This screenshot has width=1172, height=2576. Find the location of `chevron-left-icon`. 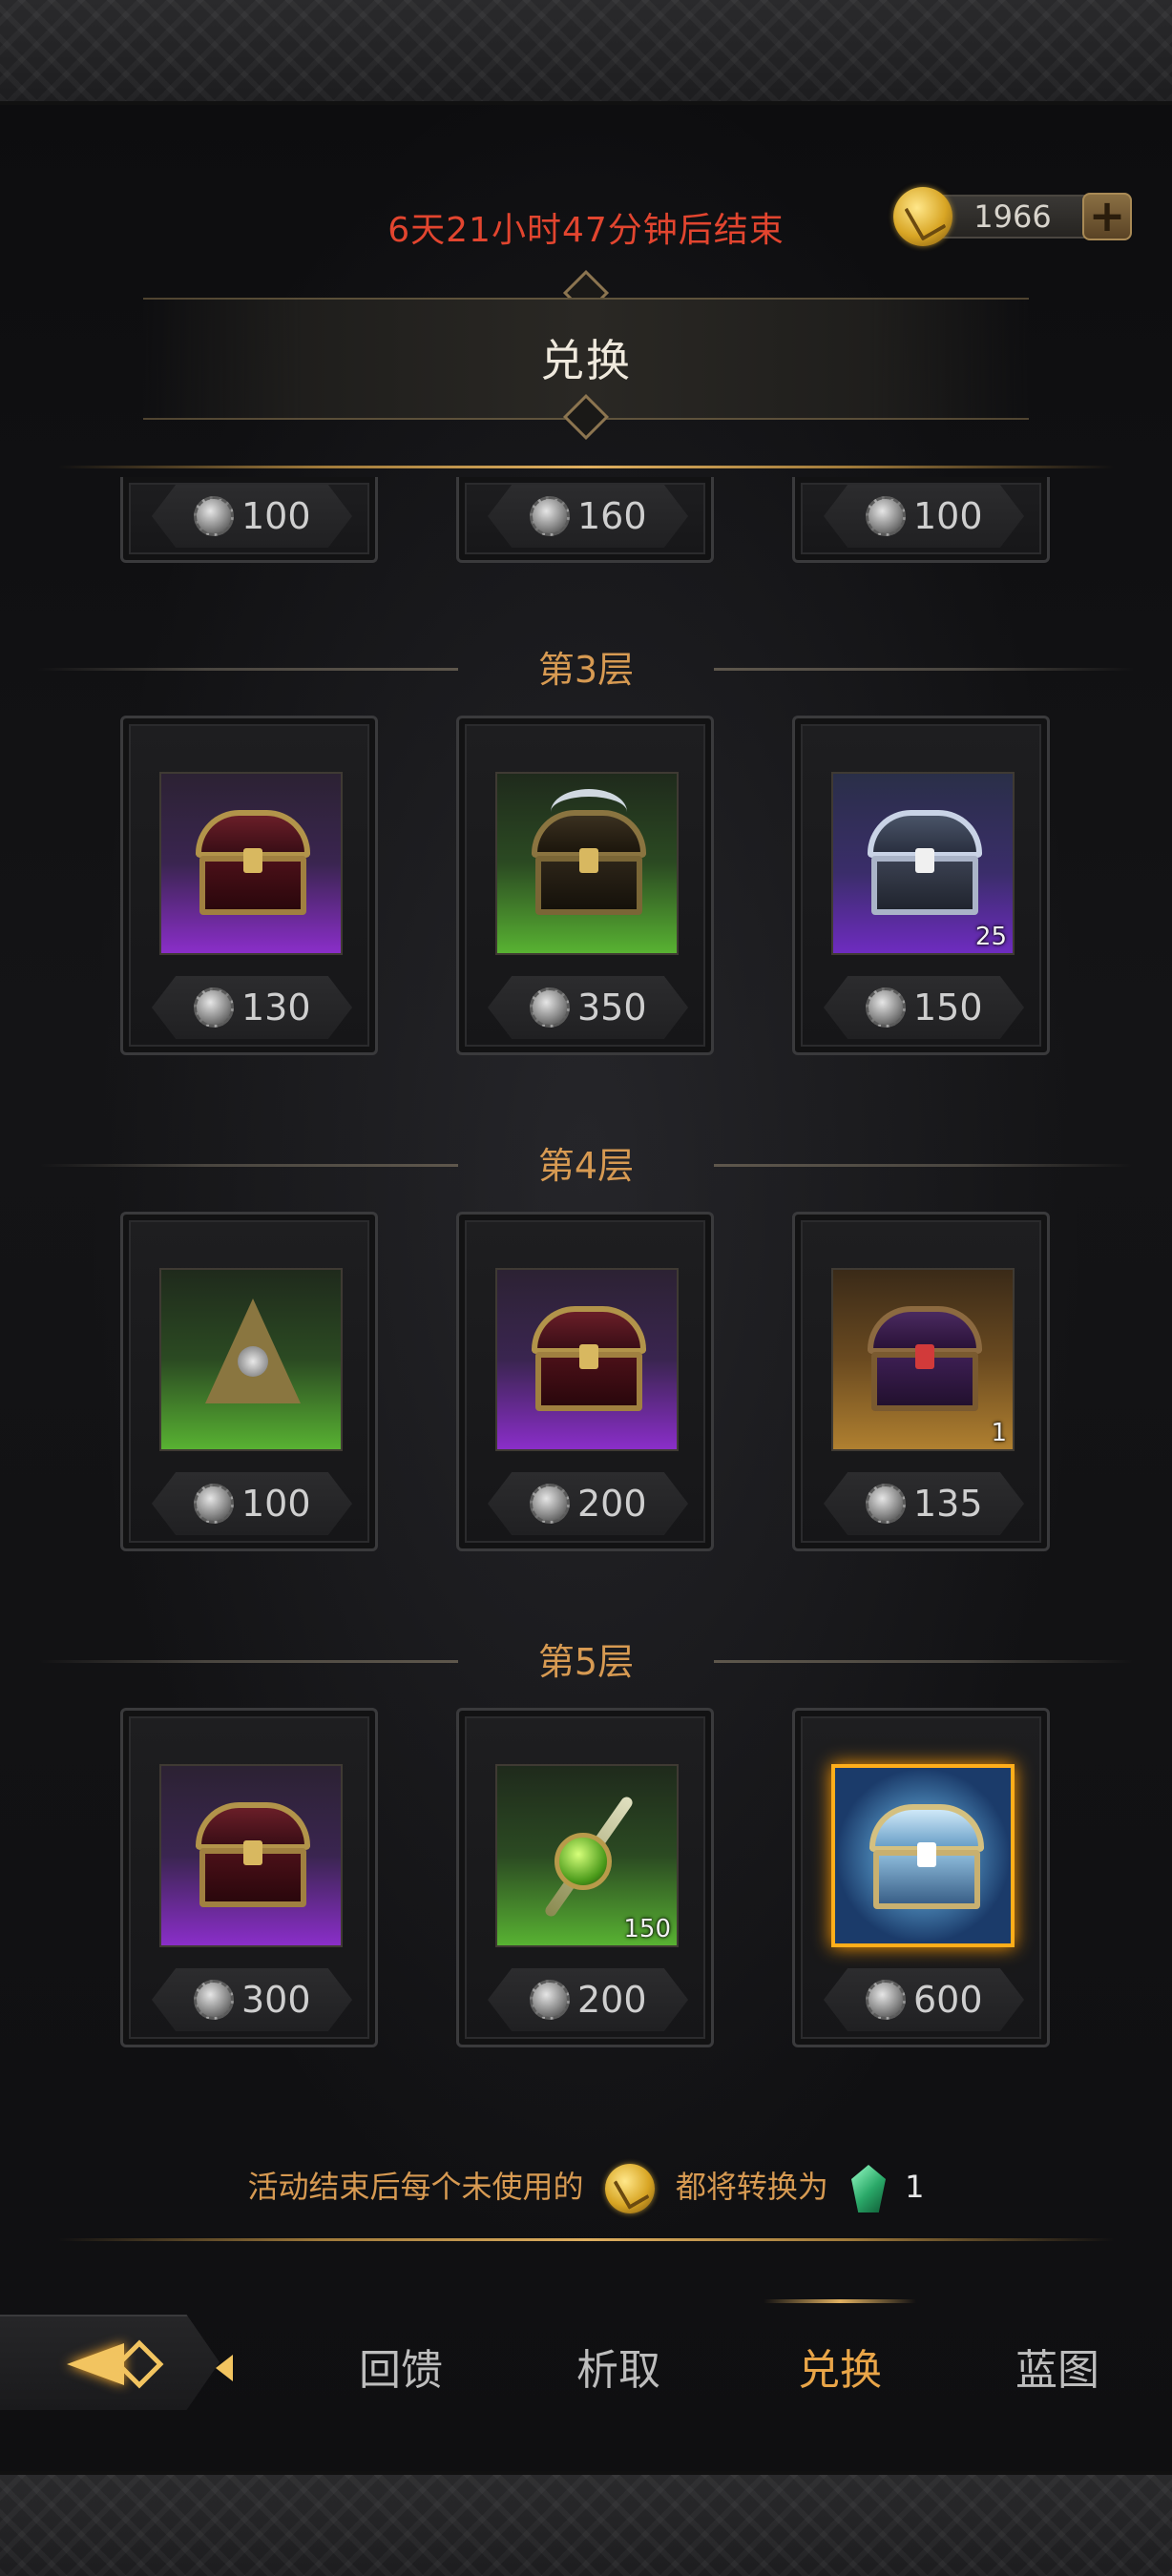

chevron-left-icon is located at coordinates (224, 2368).